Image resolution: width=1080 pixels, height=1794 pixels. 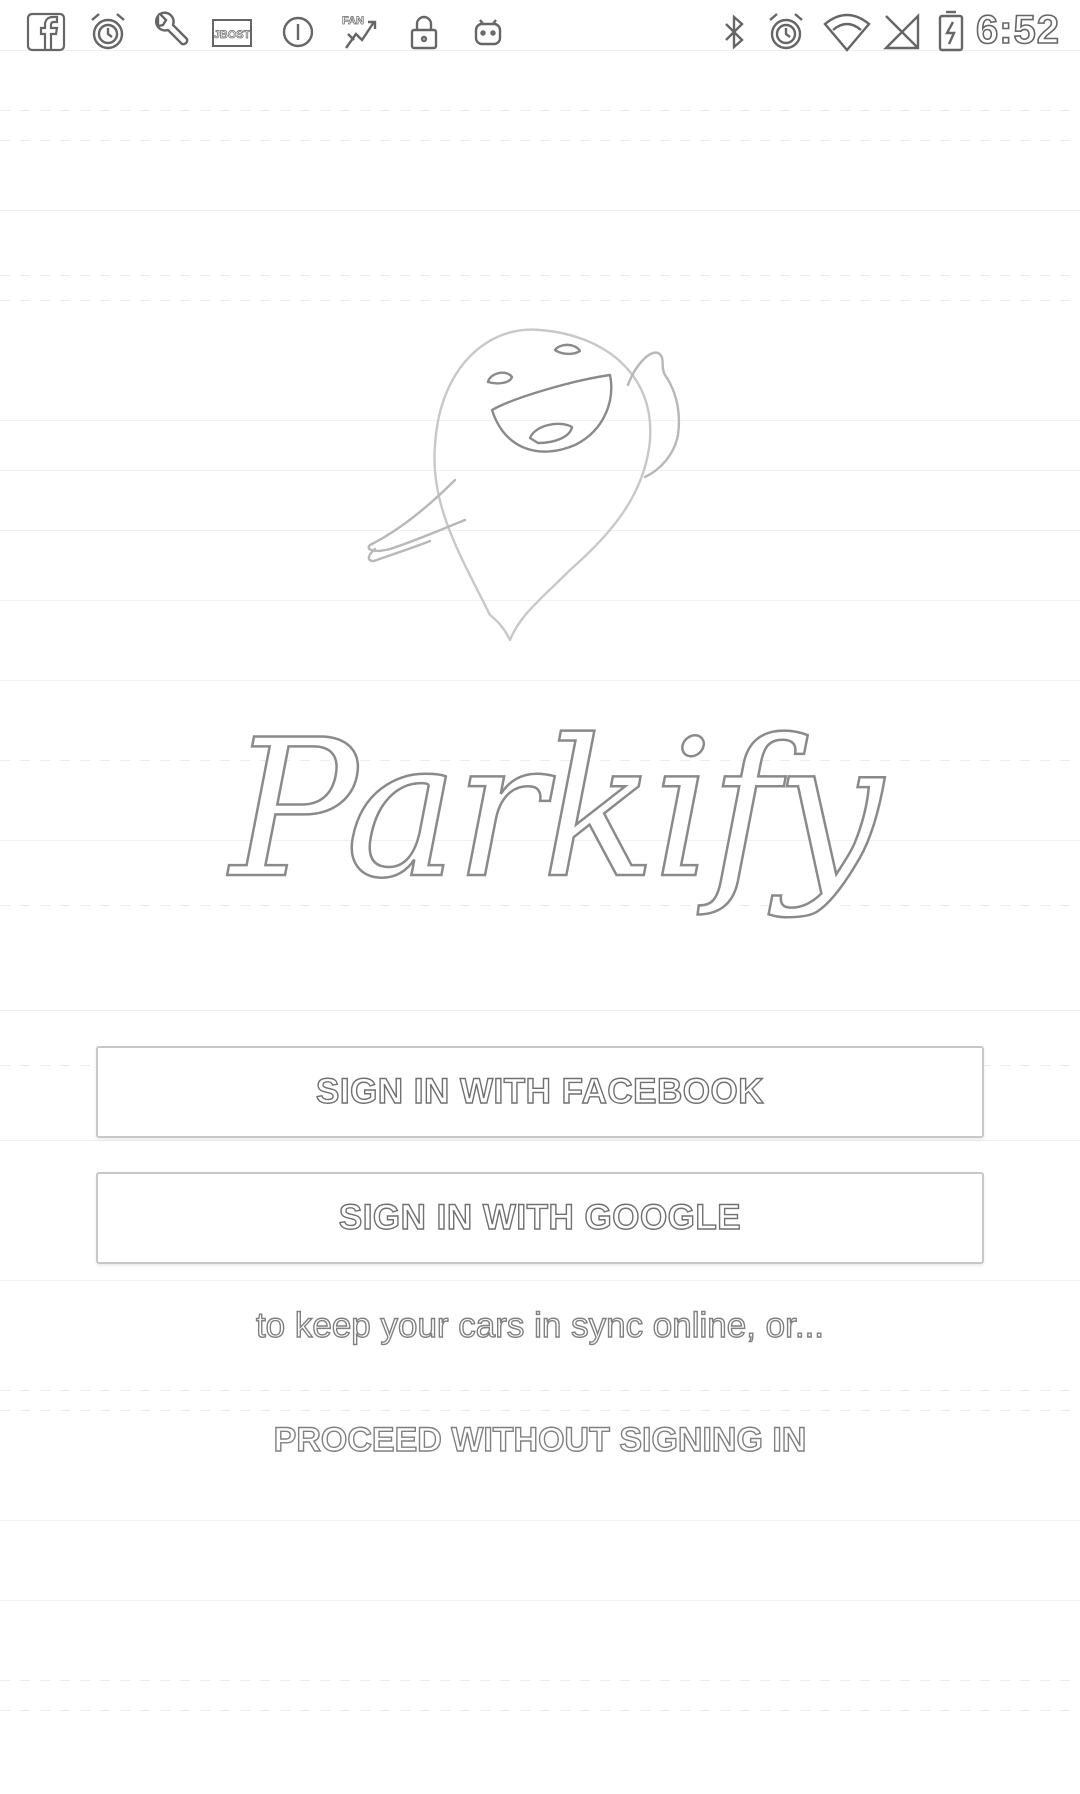 What do you see at coordinates (540, 31) in the screenshot?
I see `status-bar: JBOST FAN 6:52` at bounding box center [540, 31].